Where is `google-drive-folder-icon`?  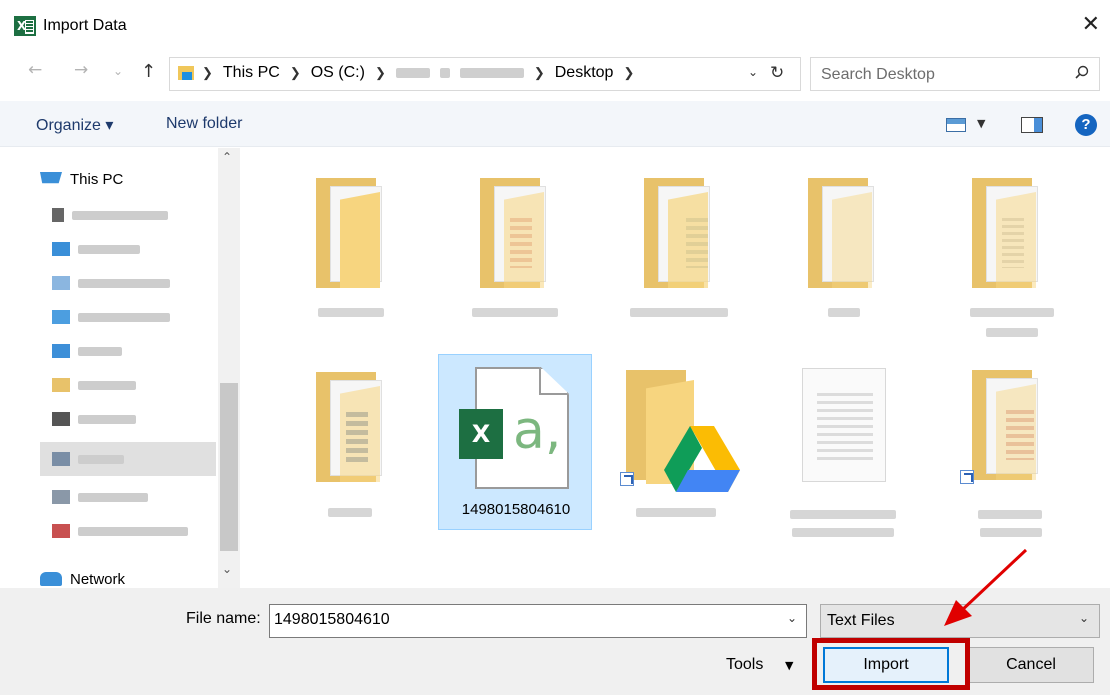 google-drive-folder-icon is located at coordinates (682, 431).